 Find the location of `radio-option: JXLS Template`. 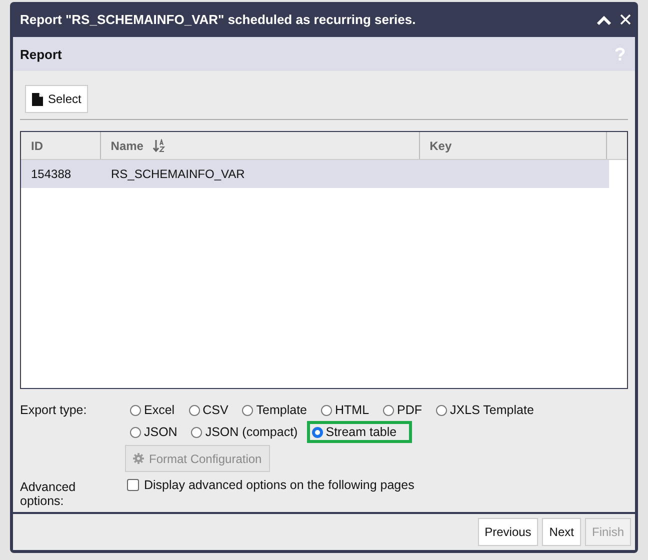

radio-option: JXLS Template is located at coordinates (485, 410).